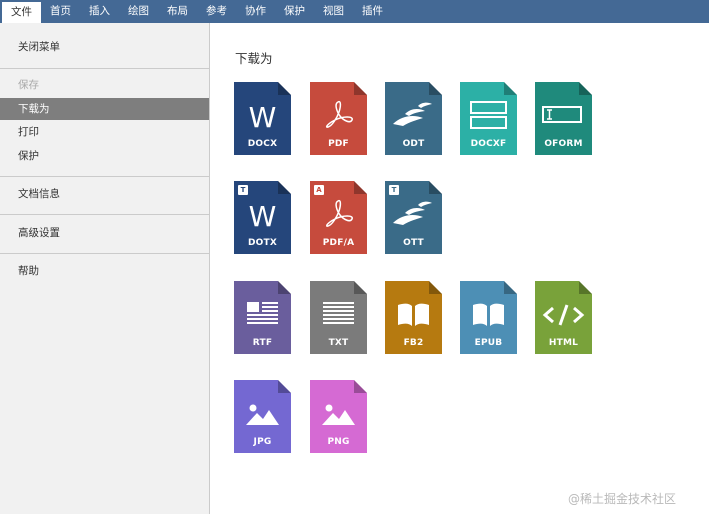 Image resolution: width=709 pixels, height=514 pixels. Describe the element at coordinates (338, 442) in the screenshot. I see `format-label: PNG` at that location.